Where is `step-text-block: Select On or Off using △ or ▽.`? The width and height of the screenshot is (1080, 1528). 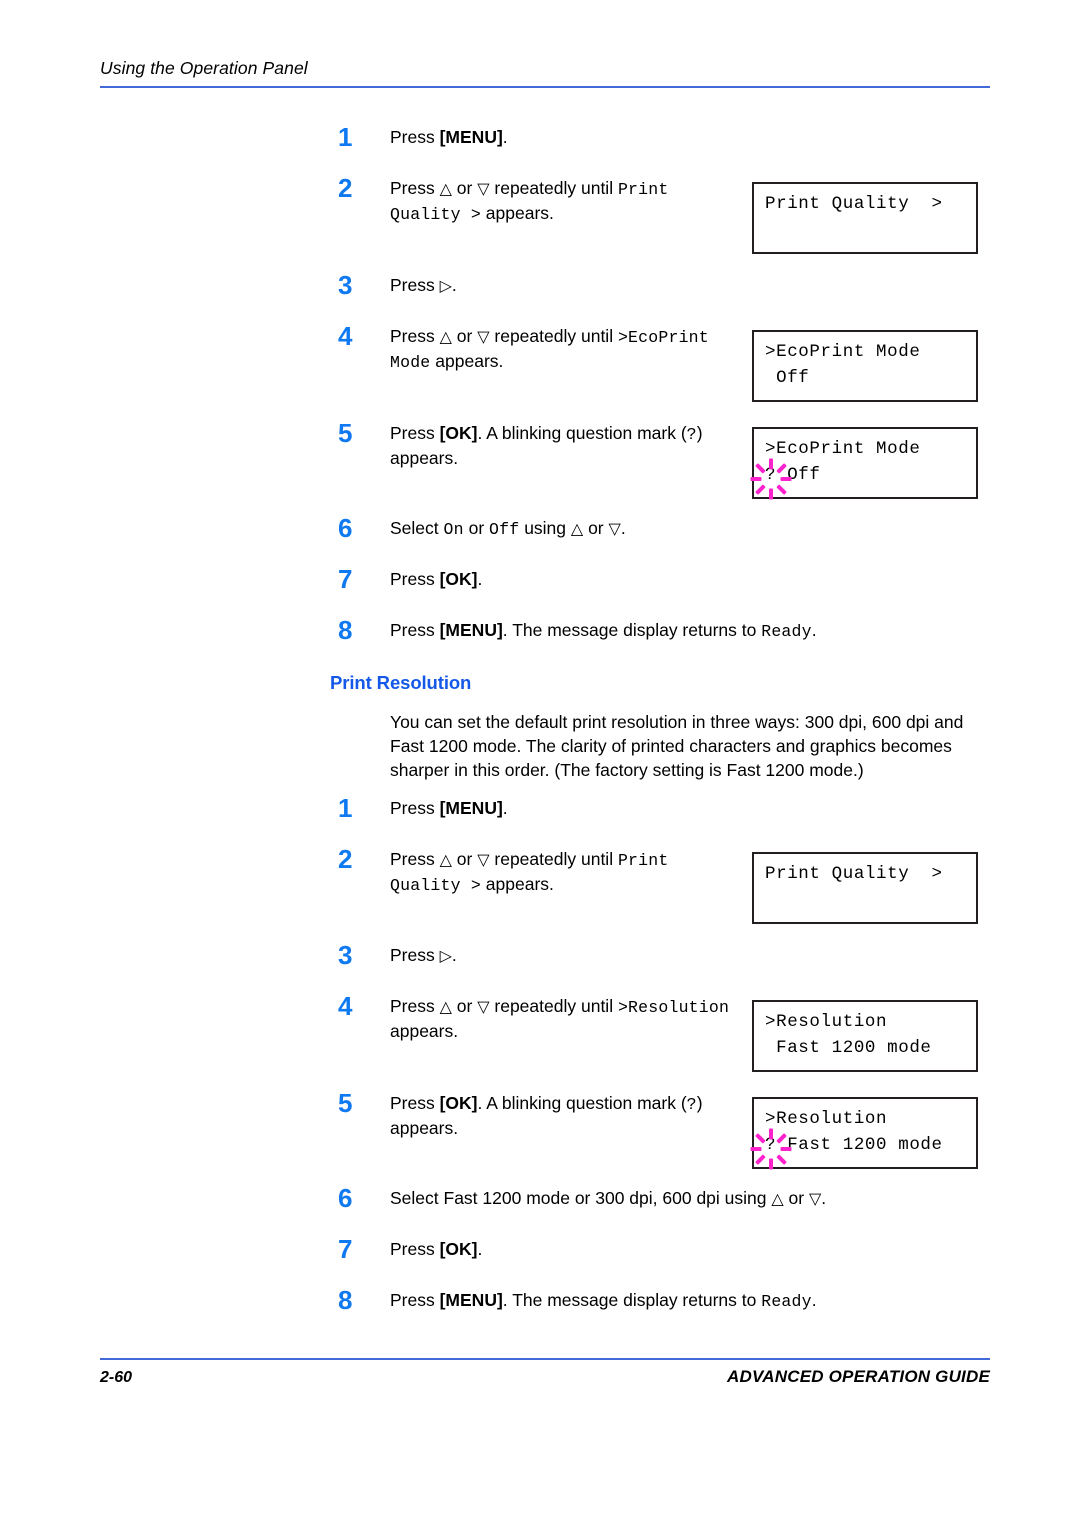 step-text-block: Select On or Off using △ or ▽. is located at coordinates (600, 529).